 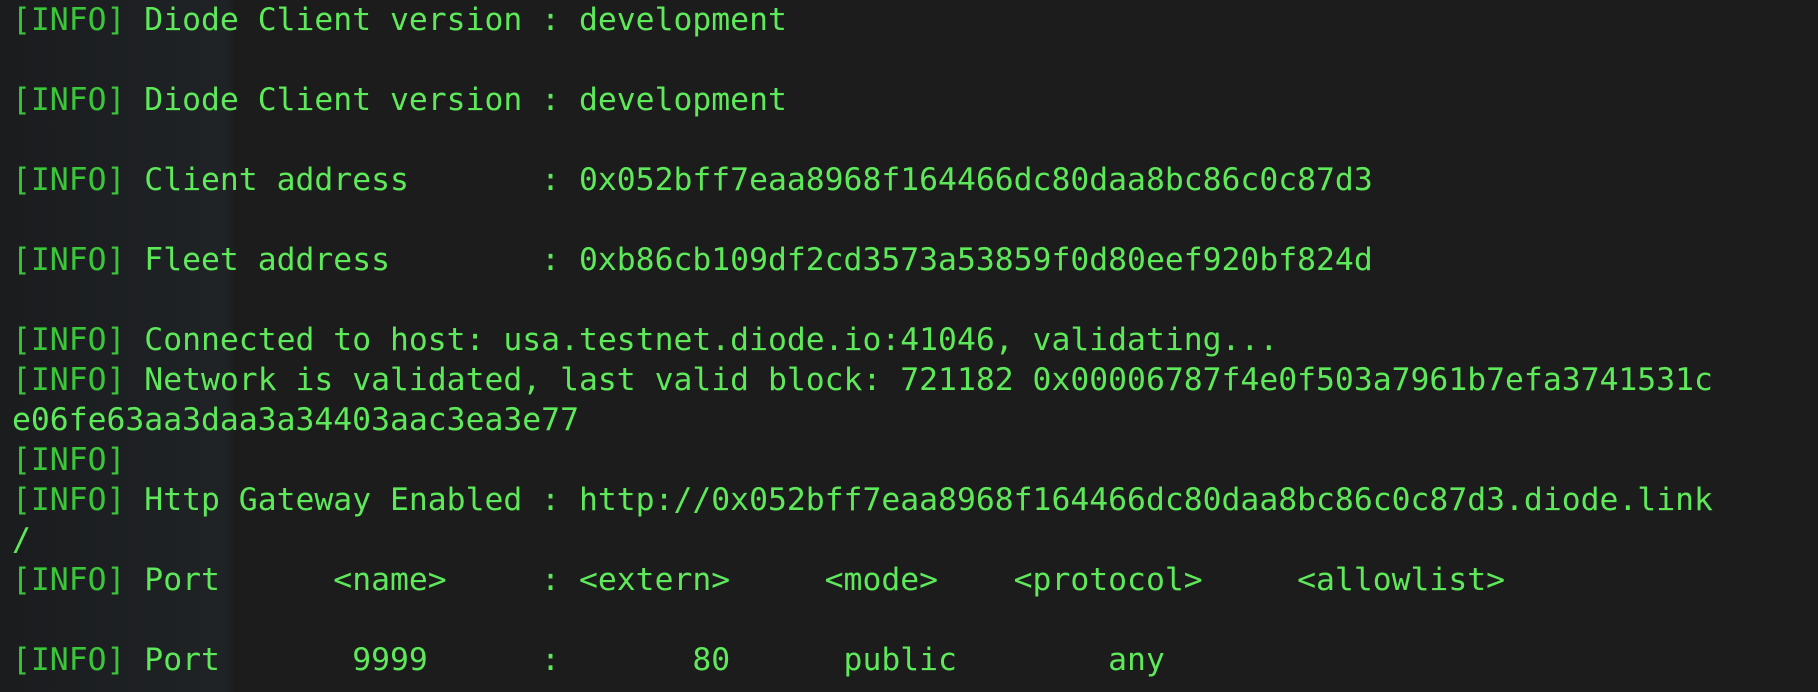 I want to click on log-message: /, so click(x=21, y=540).